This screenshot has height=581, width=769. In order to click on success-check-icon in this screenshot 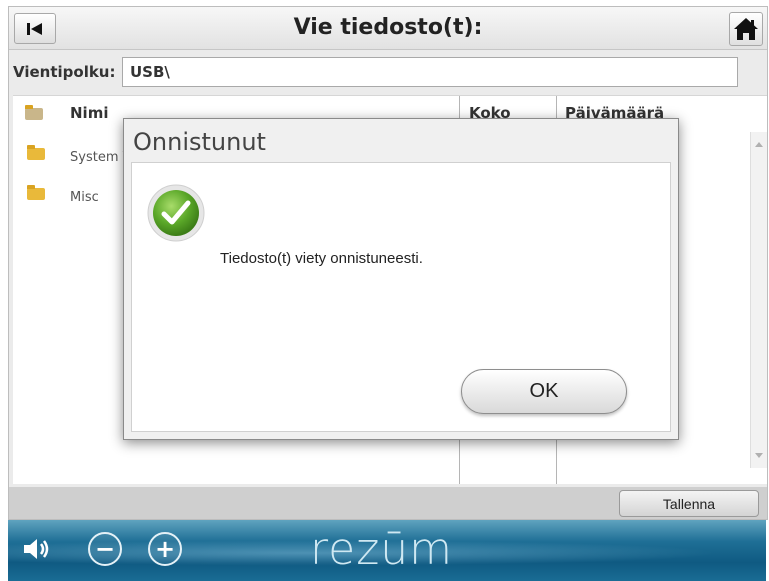, I will do `click(176, 213)`.